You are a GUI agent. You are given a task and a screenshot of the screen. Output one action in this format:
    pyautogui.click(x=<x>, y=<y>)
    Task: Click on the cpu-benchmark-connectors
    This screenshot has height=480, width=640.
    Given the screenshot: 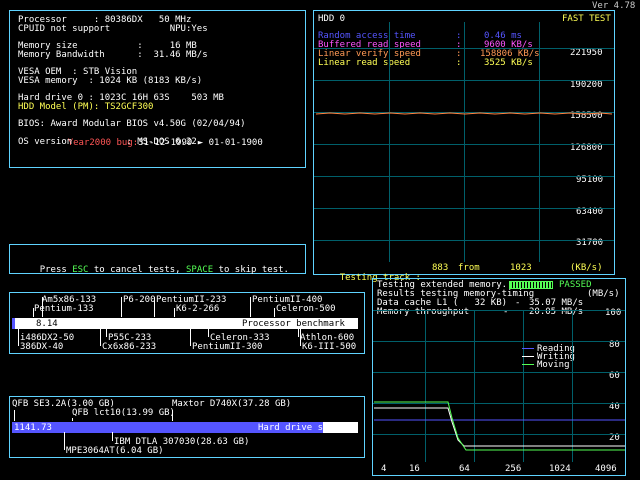 What is the action you would take?
    pyautogui.click(x=159, y=321)
    